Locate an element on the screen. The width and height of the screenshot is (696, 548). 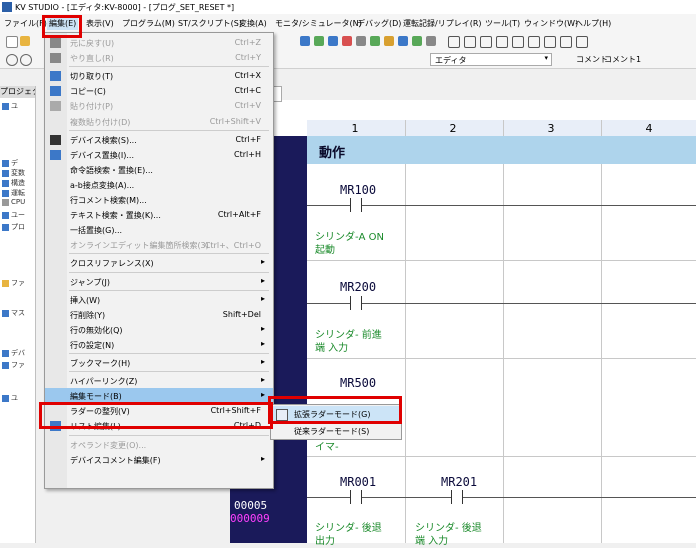
tree-item: 運転 is located at coordinates (13, 193).